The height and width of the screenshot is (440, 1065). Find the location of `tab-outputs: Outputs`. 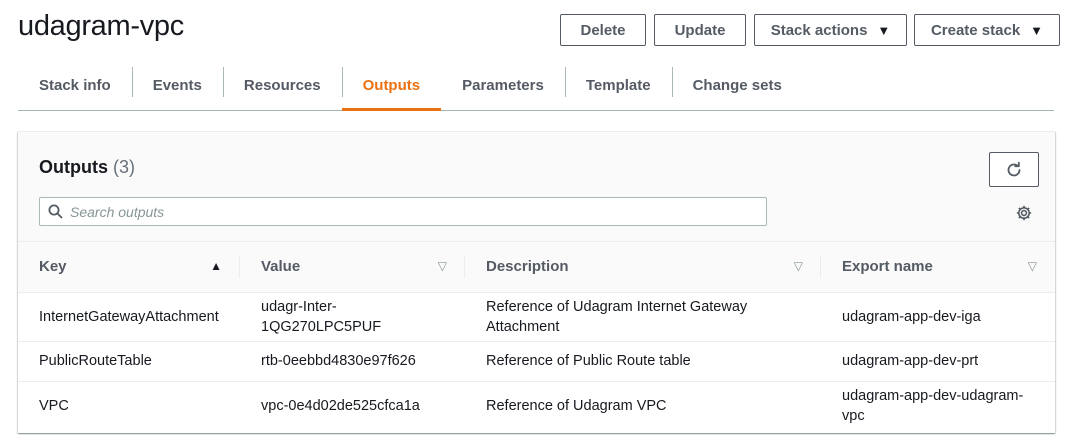

tab-outputs: Outputs is located at coordinates (391, 85).